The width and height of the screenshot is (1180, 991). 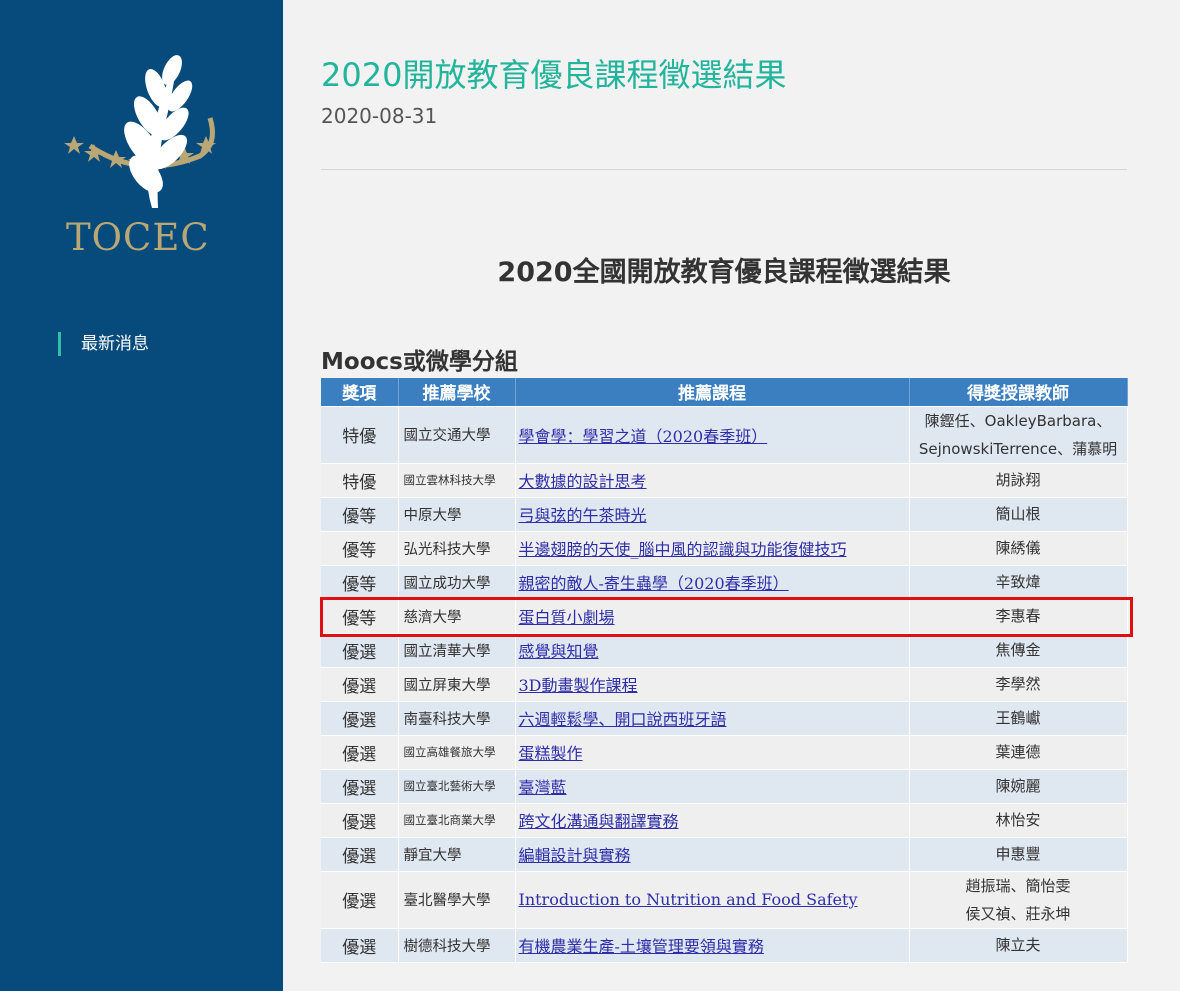 What do you see at coordinates (457, 820) in the screenshot?
I see `school-cell: 國立臺北商業大學` at bounding box center [457, 820].